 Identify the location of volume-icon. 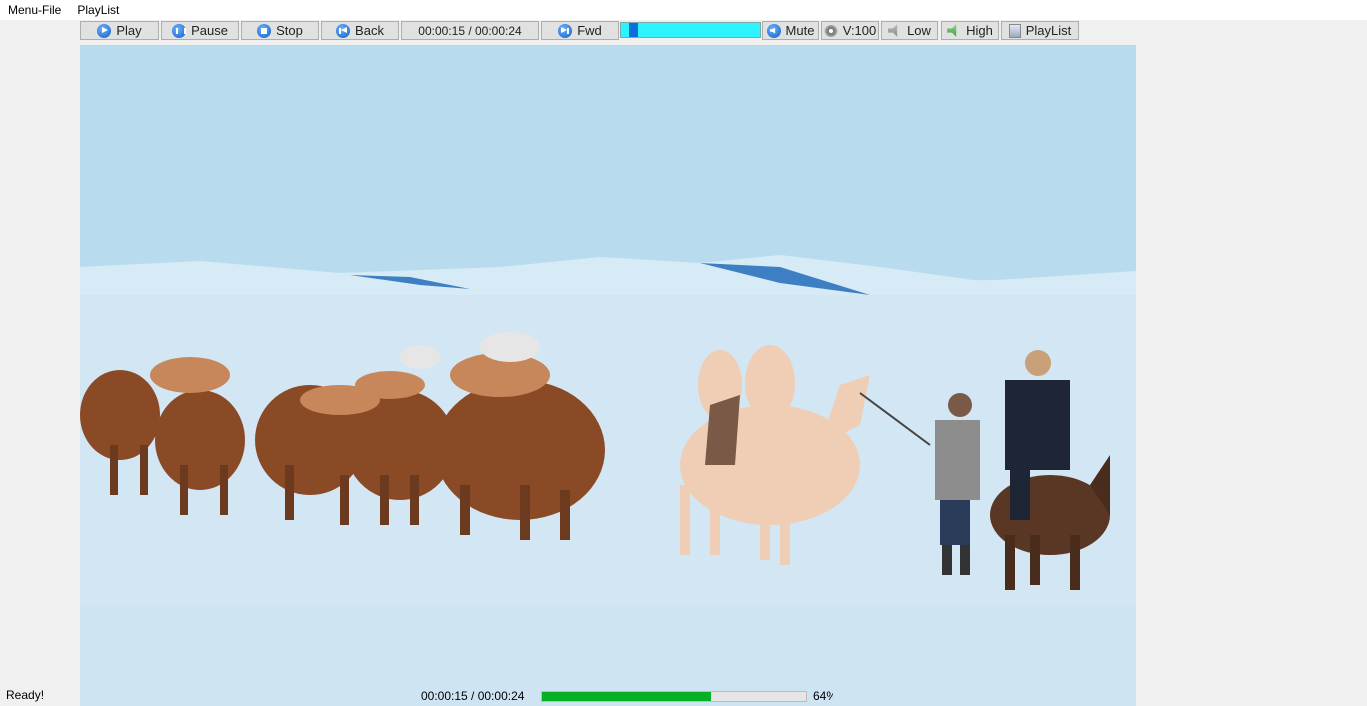
(830, 30).